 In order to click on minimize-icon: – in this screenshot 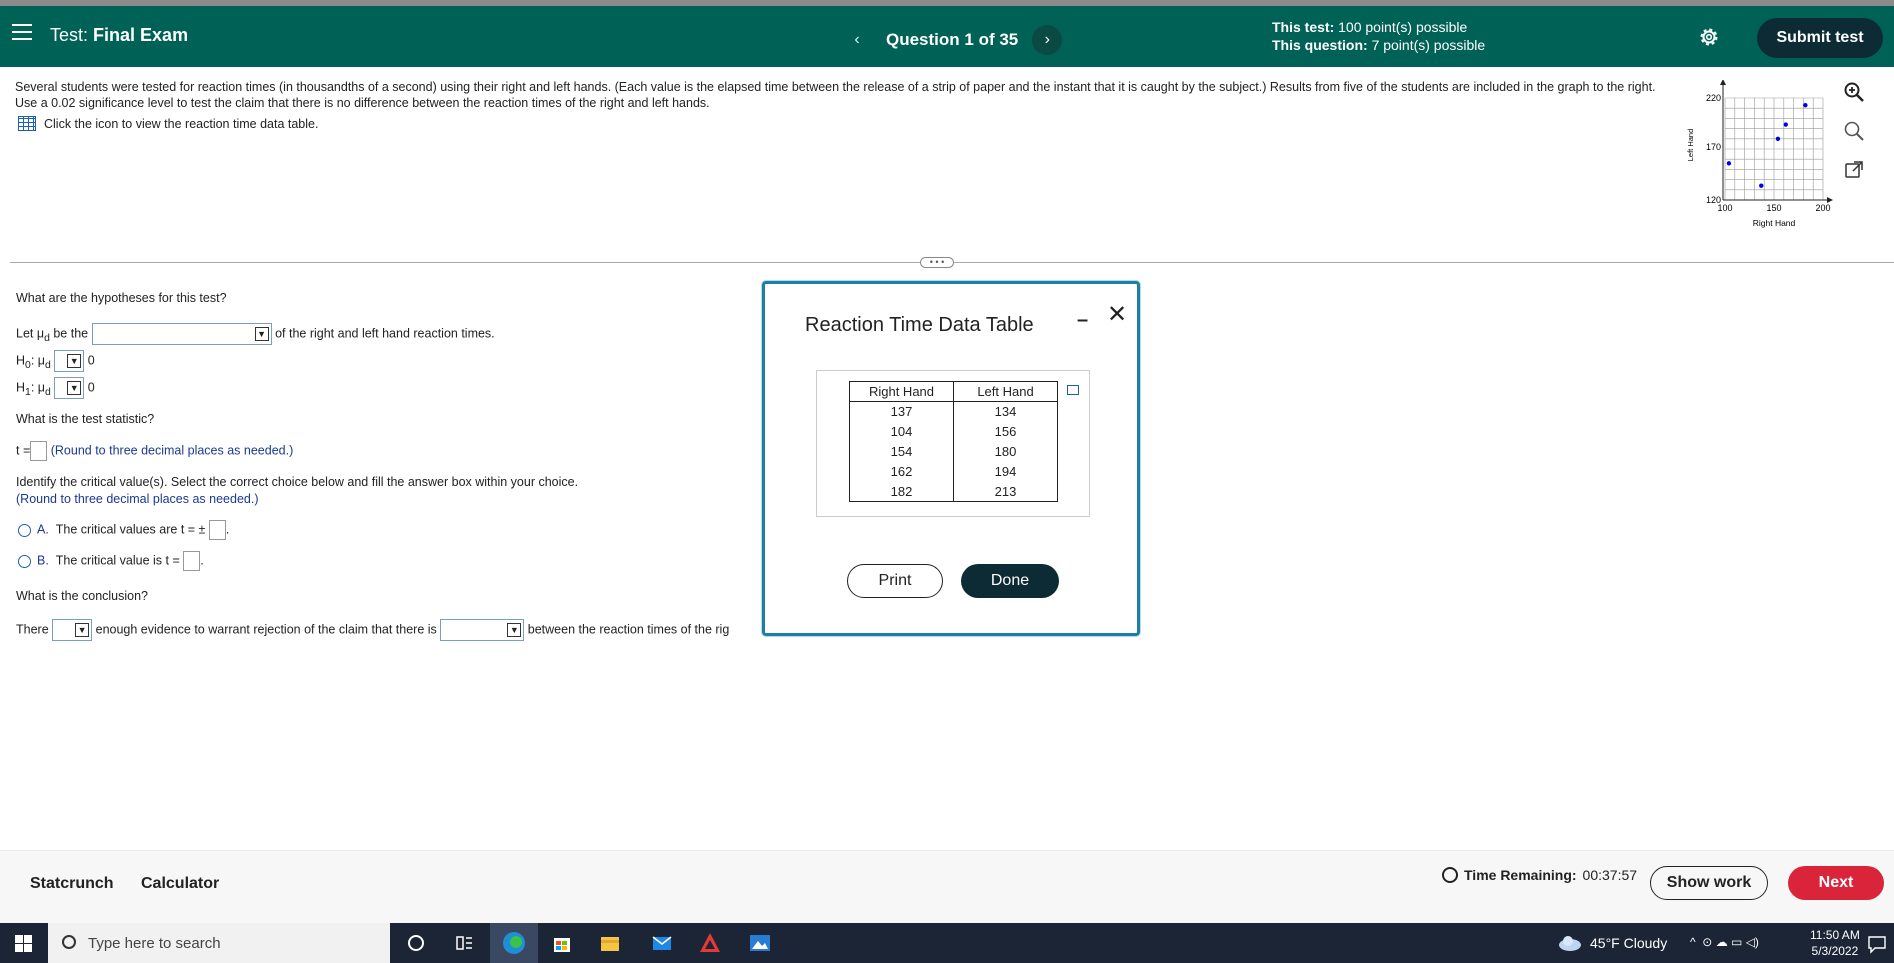, I will do `click(1082, 320)`.